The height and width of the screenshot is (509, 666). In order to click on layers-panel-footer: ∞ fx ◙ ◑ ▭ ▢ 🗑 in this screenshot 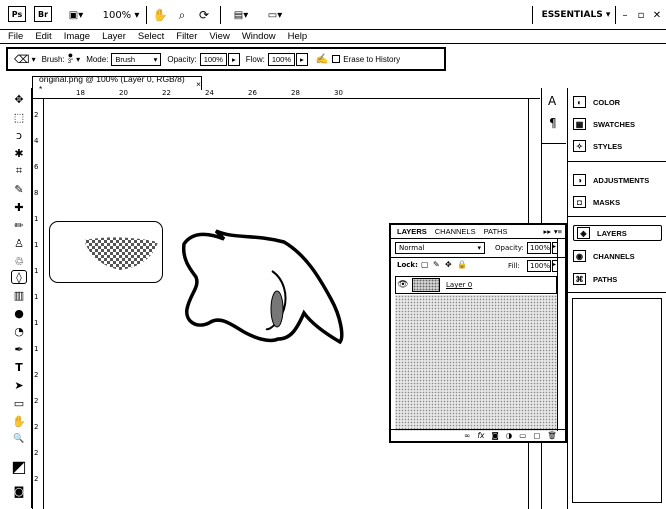, I will do `click(478, 435)`.